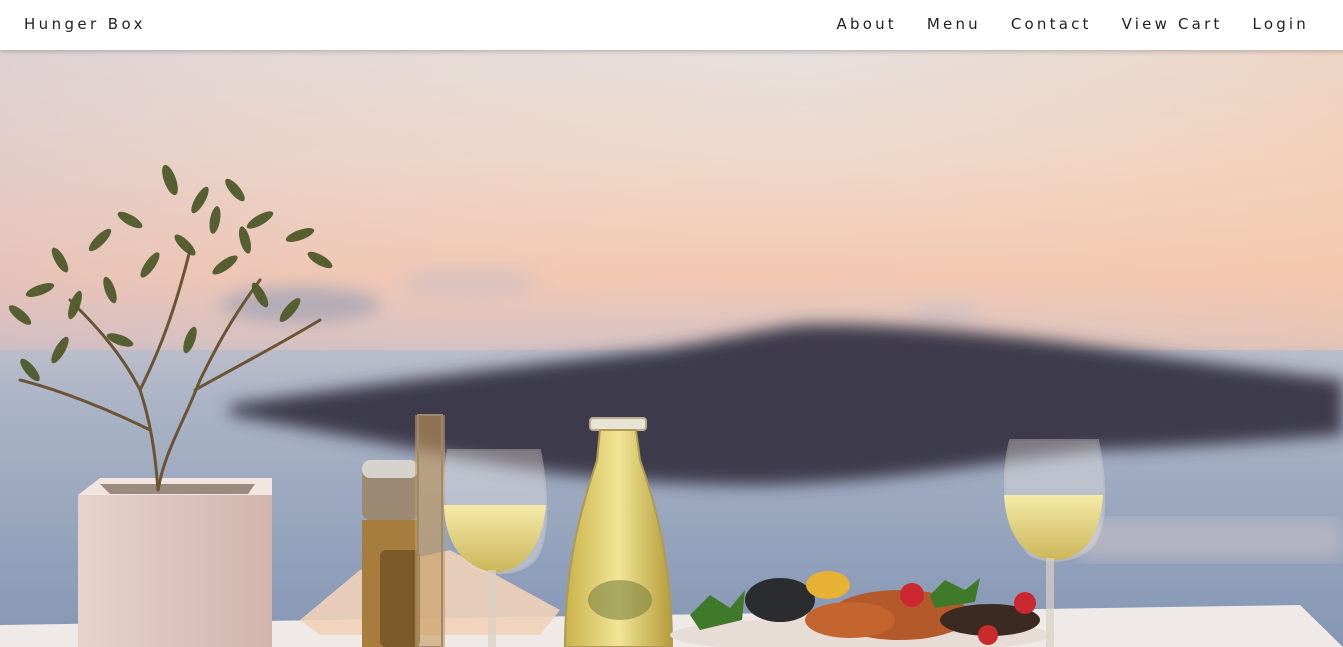 Image resolution: width=1343 pixels, height=647 pixels. What do you see at coordinates (1172, 24) in the screenshot?
I see `nav-link-view-cart: View Cart` at bounding box center [1172, 24].